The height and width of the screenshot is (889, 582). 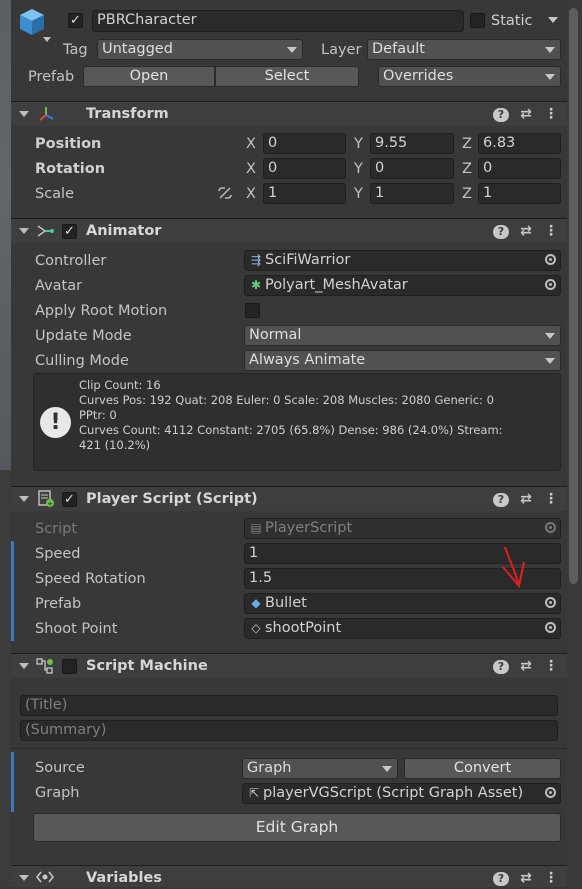 I want to click on scale-z-field: 1, so click(x=519, y=193).